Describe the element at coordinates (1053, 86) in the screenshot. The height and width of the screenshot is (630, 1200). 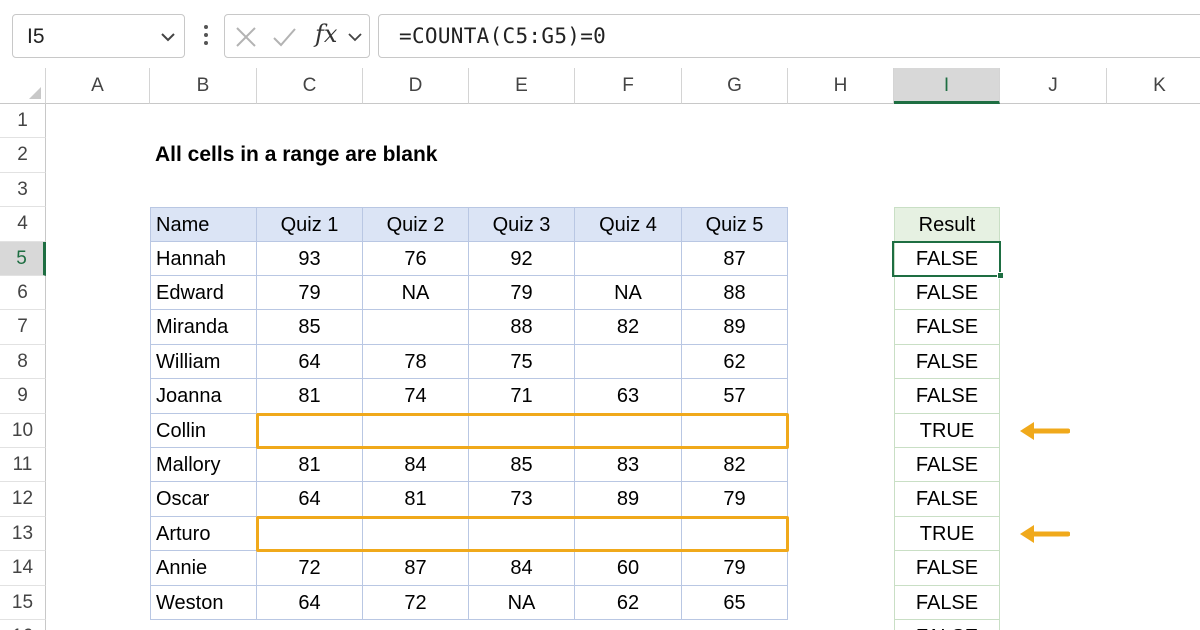
I see `column-header-j: J` at that location.